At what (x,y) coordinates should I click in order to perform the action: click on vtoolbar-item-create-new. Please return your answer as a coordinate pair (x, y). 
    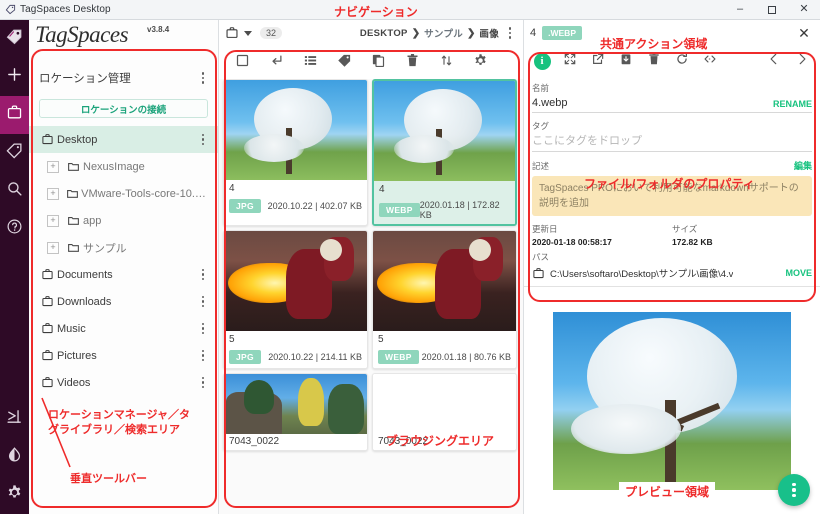
    Looking at the image, I should click on (14, 77).